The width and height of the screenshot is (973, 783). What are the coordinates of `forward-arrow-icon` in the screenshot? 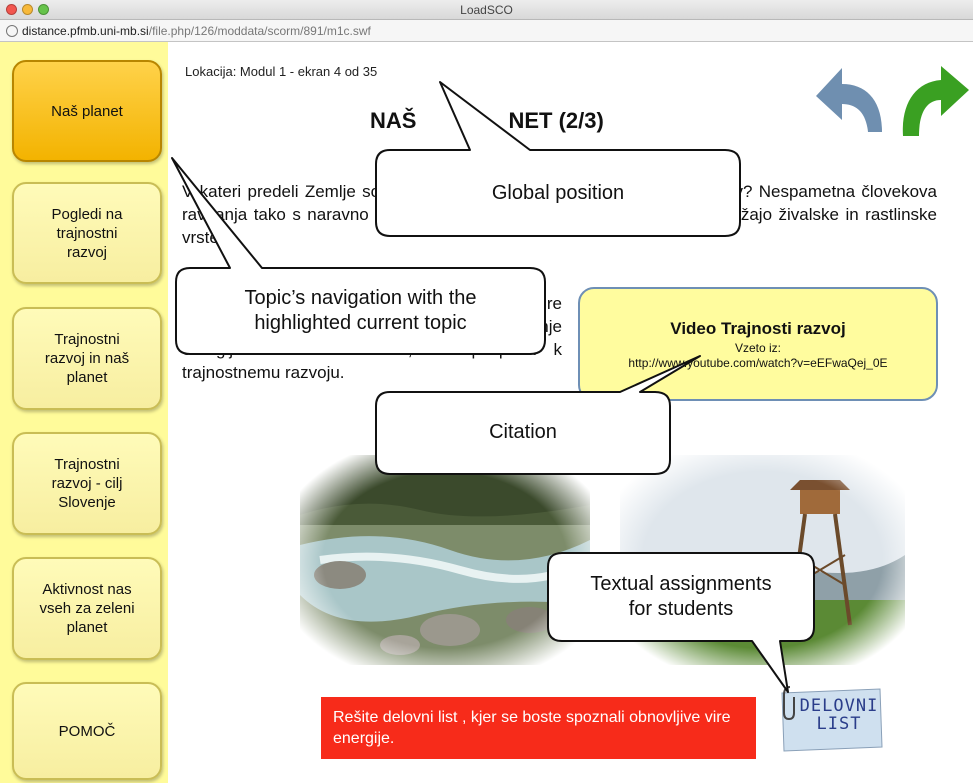 It's located at (933, 99).